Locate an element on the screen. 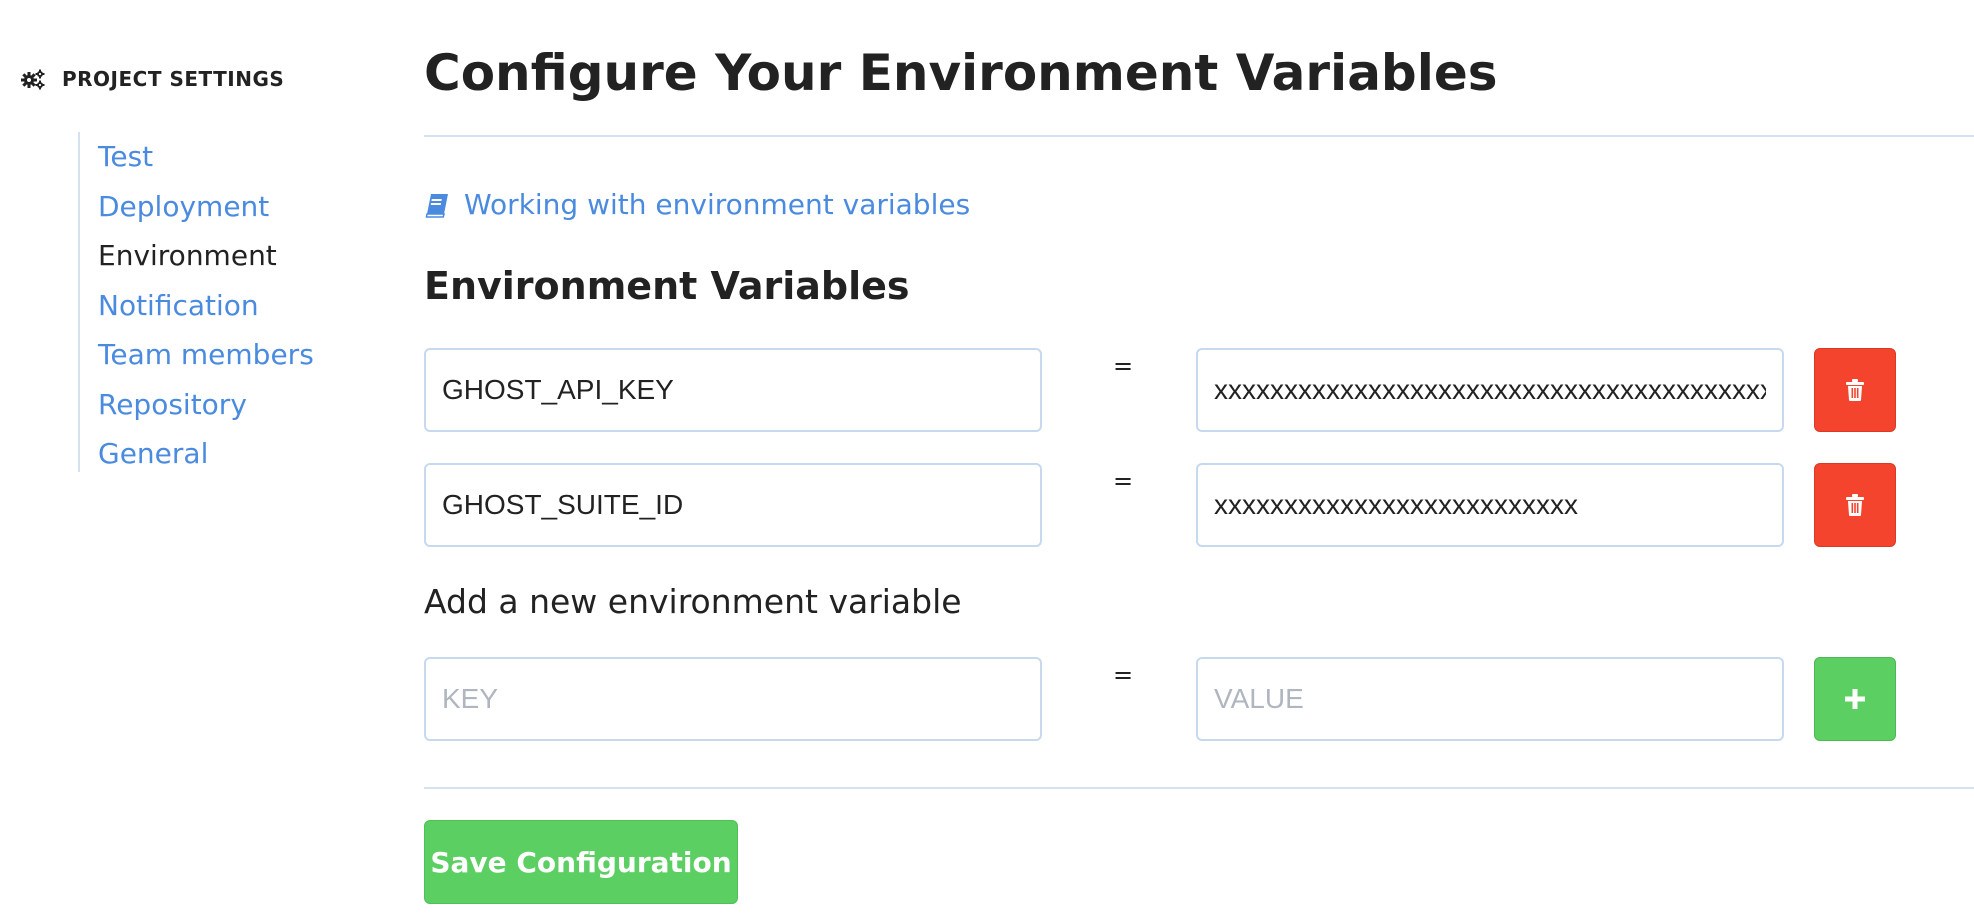 This screenshot has height=924, width=1974. docs-link-label: Working with environment variables is located at coordinates (717, 204).